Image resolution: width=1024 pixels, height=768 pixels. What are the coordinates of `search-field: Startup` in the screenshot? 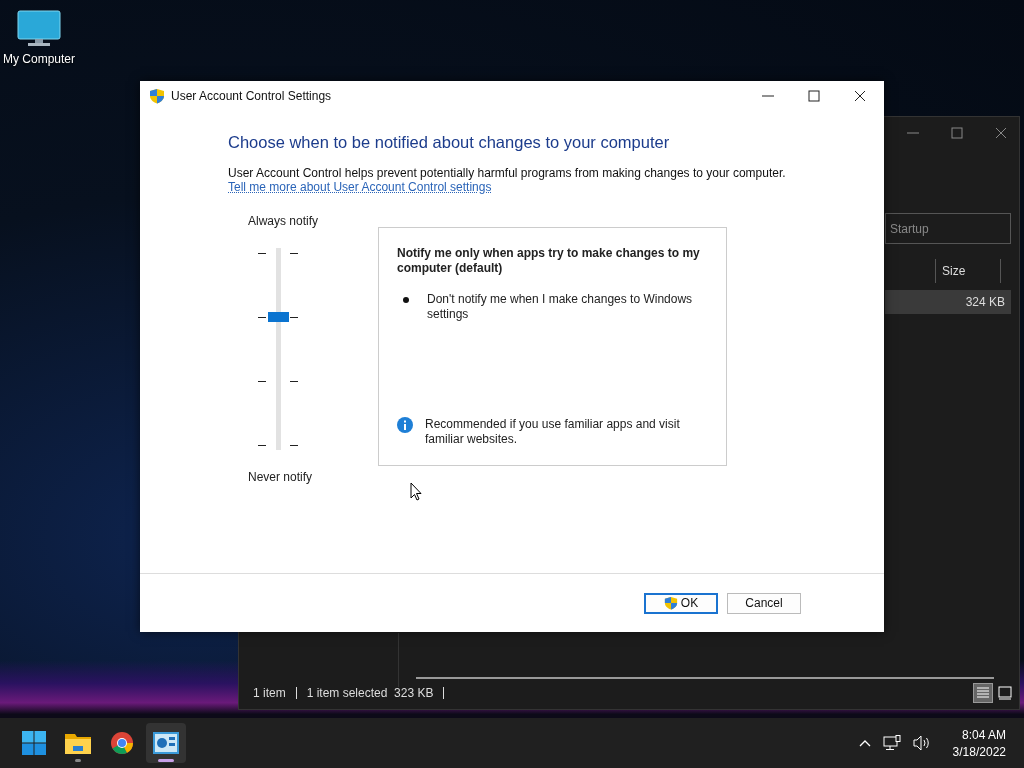 It's located at (948, 228).